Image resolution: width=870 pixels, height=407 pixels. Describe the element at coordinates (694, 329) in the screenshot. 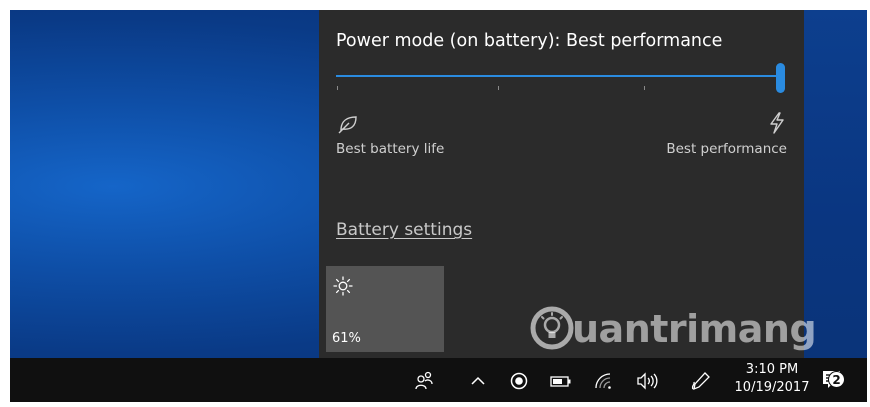

I see `watermark-text: uantrimang` at that location.